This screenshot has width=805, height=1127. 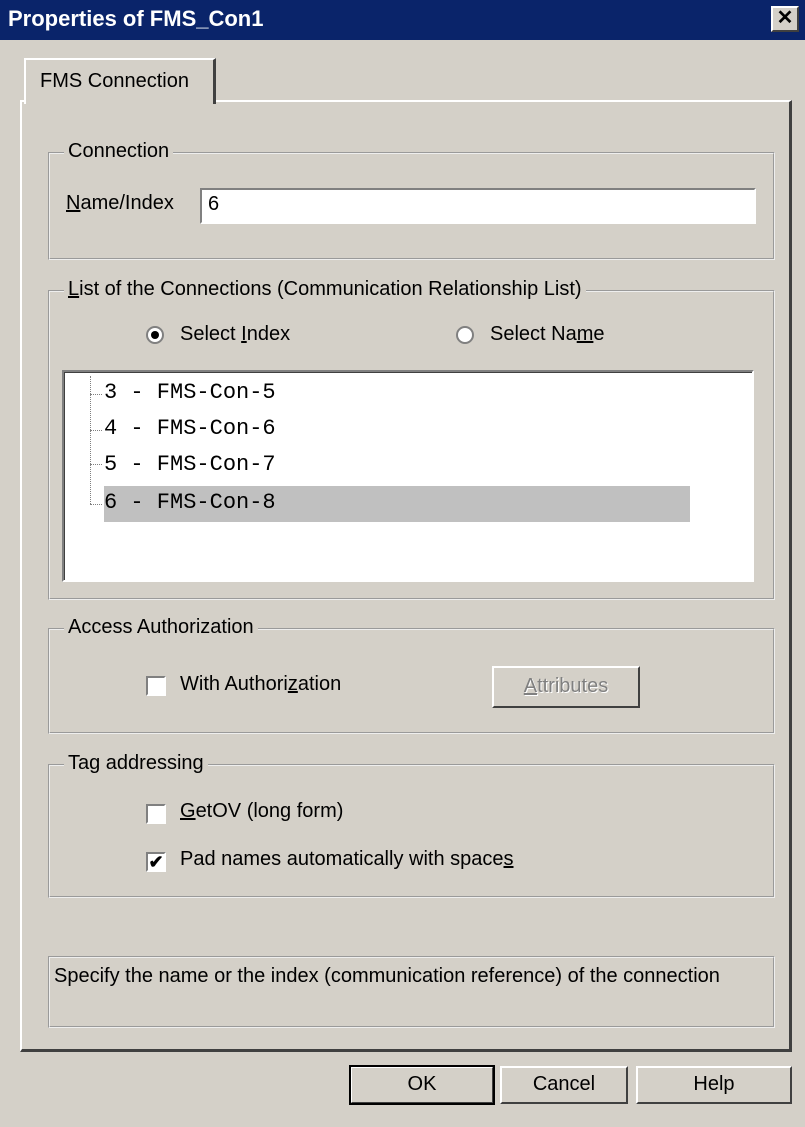 What do you see at coordinates (714, 1085) in the screenshot?
I see `help-button: Help` at bounding box center [714, 1085].